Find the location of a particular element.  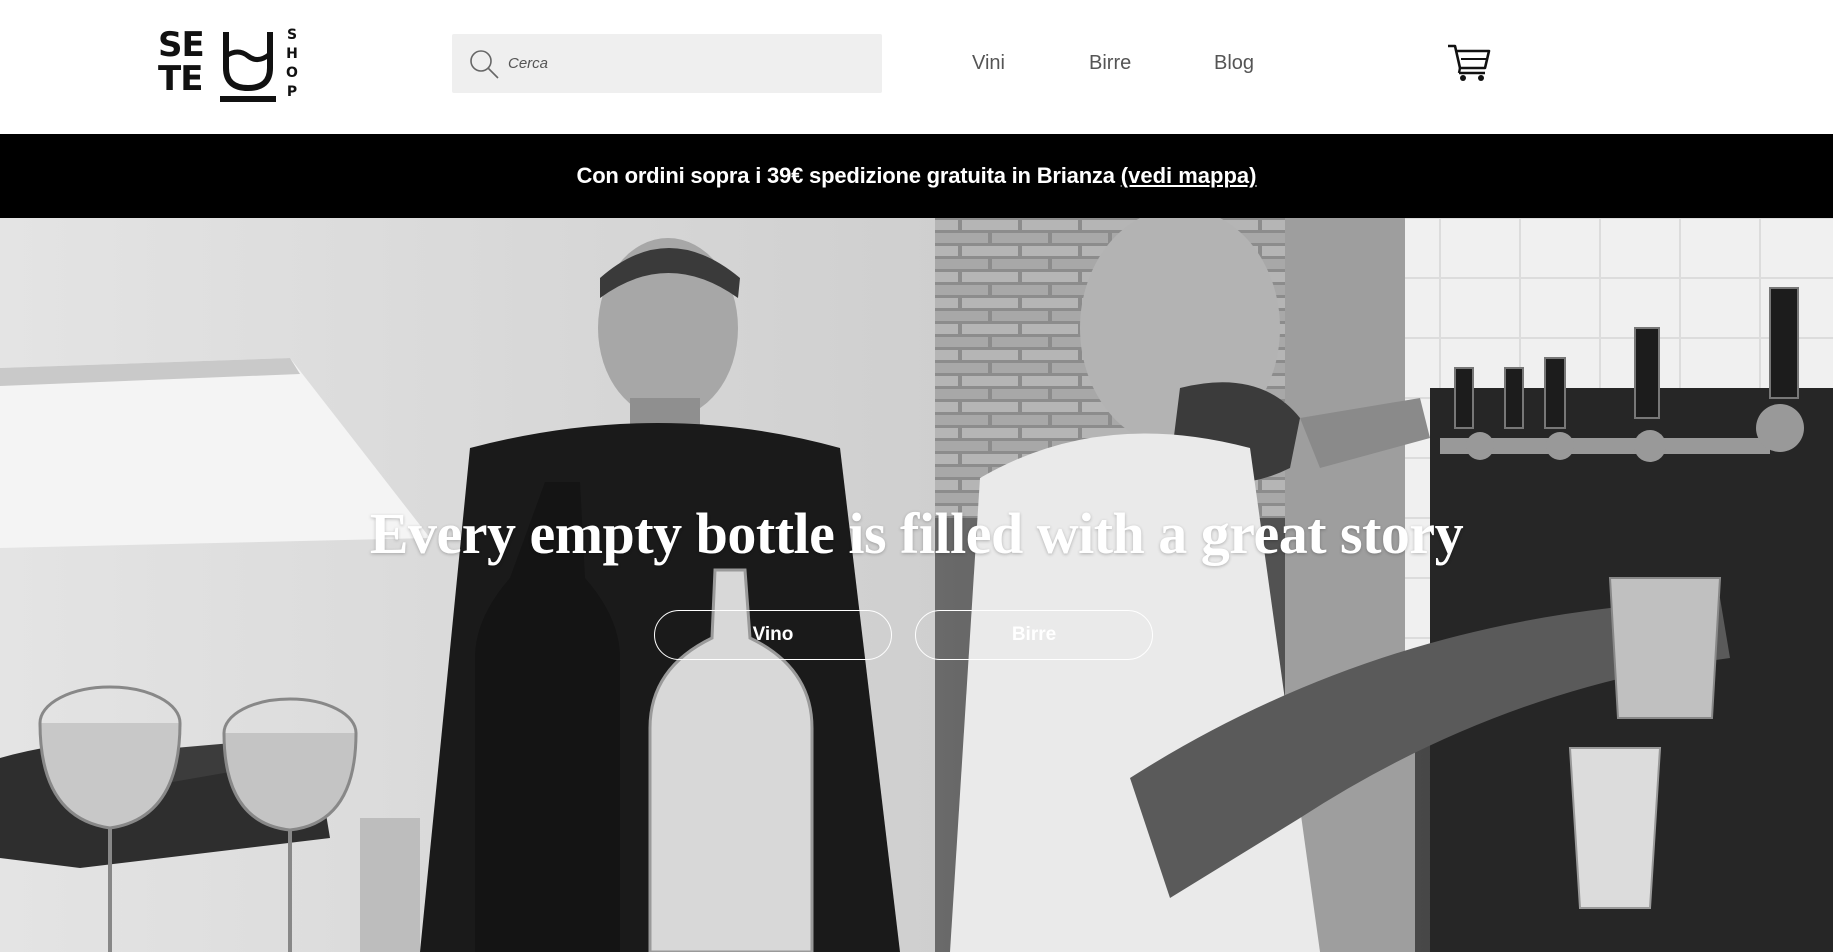

hero-button-birre: Birre is located at coordinates (1034, 635).